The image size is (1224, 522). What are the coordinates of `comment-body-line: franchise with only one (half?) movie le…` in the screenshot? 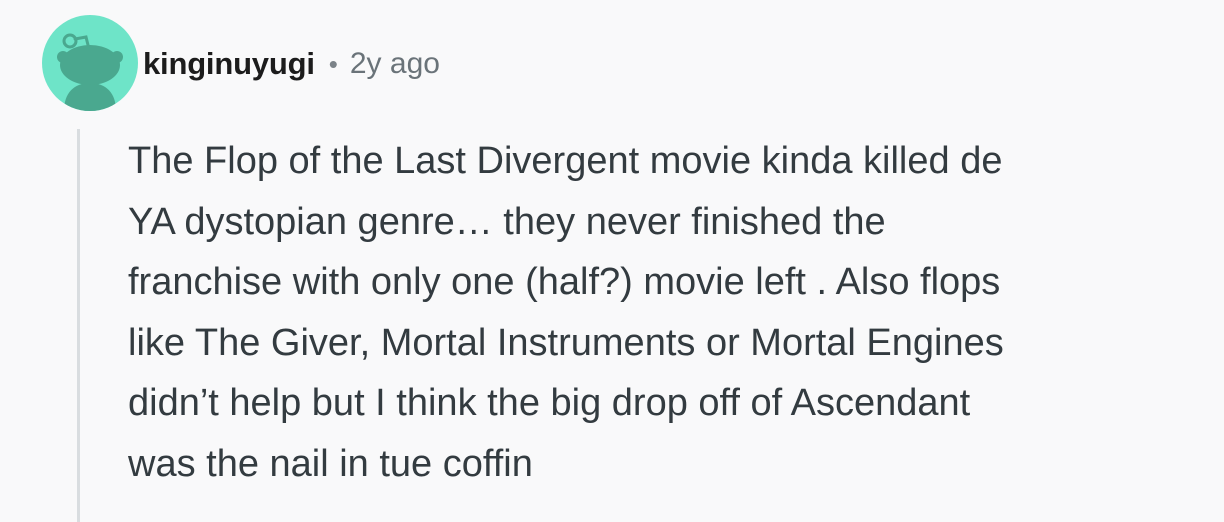 It's located at (564, 282).